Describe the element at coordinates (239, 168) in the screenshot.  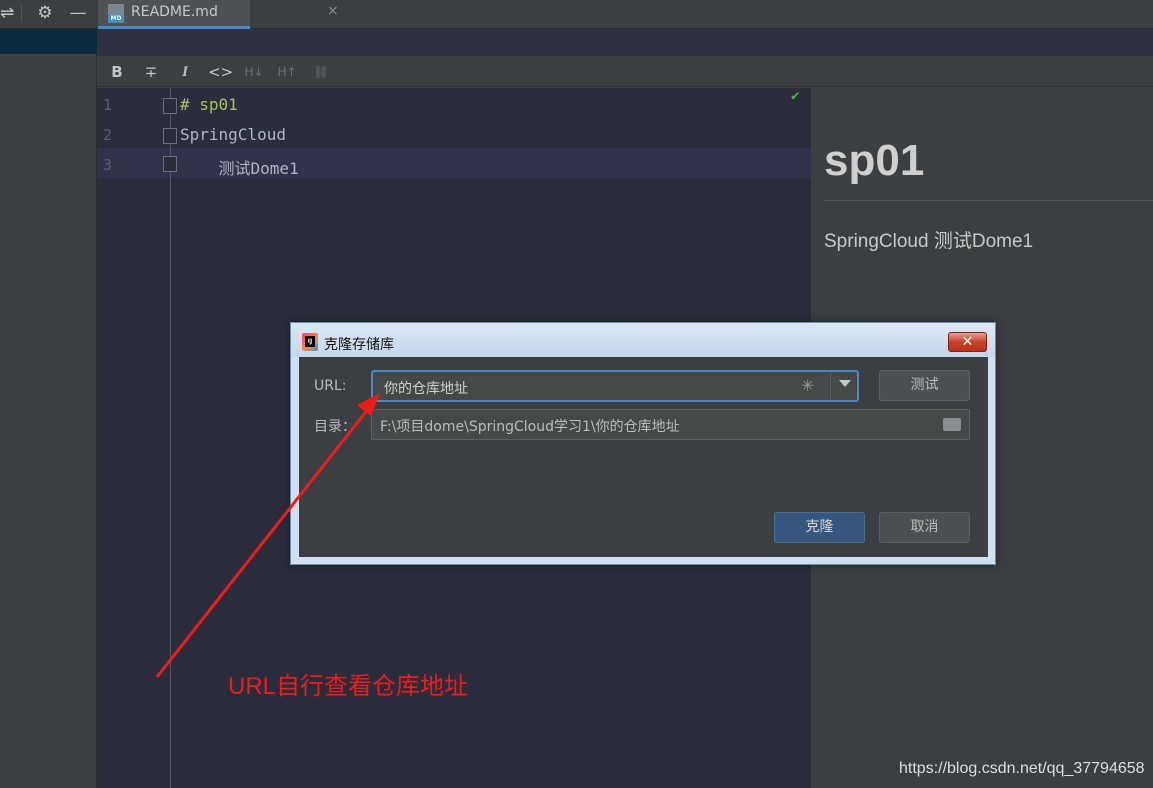
I see `code-line: 测试Dome1` at that location.